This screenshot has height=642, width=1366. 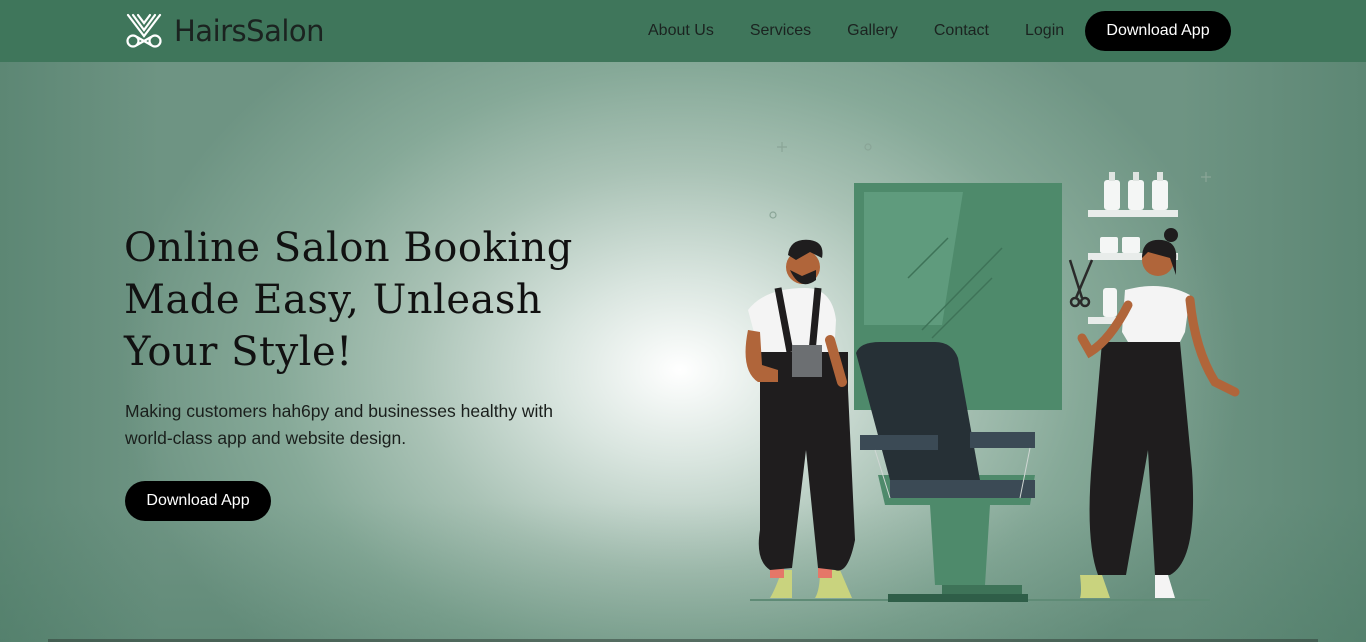 I want to click on nav-services: Services, so click(x=780, y=31).